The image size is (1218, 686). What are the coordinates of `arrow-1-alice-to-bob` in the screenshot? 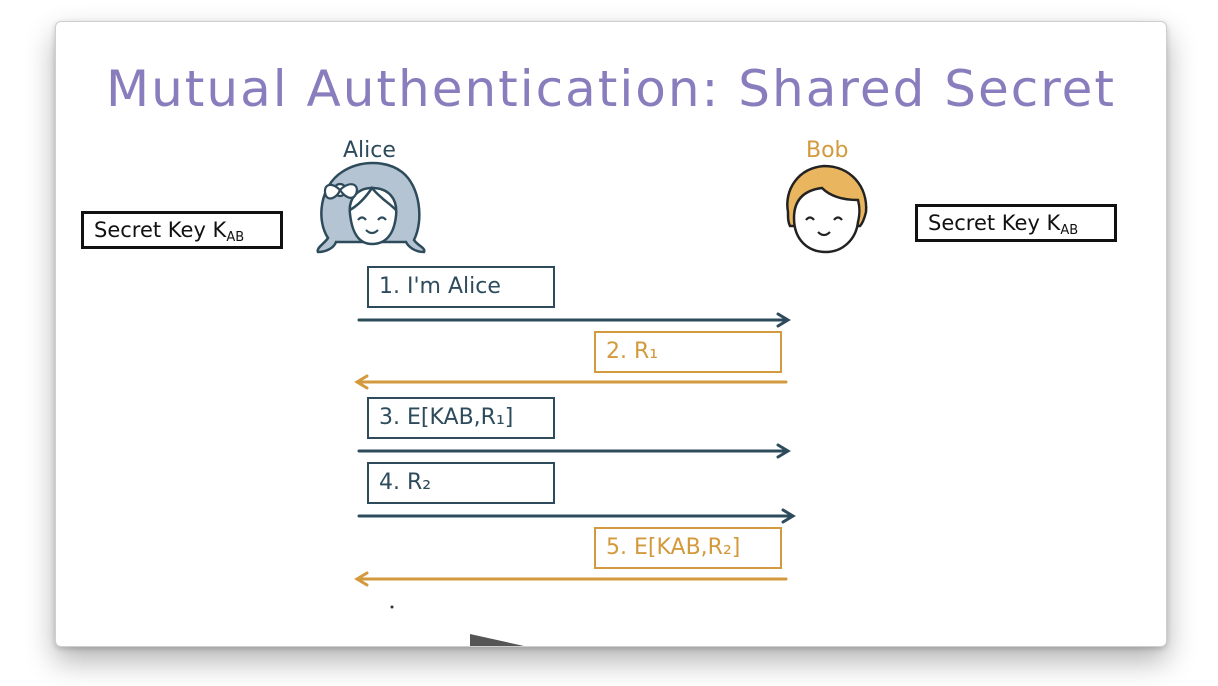 It's located at (574, 320).